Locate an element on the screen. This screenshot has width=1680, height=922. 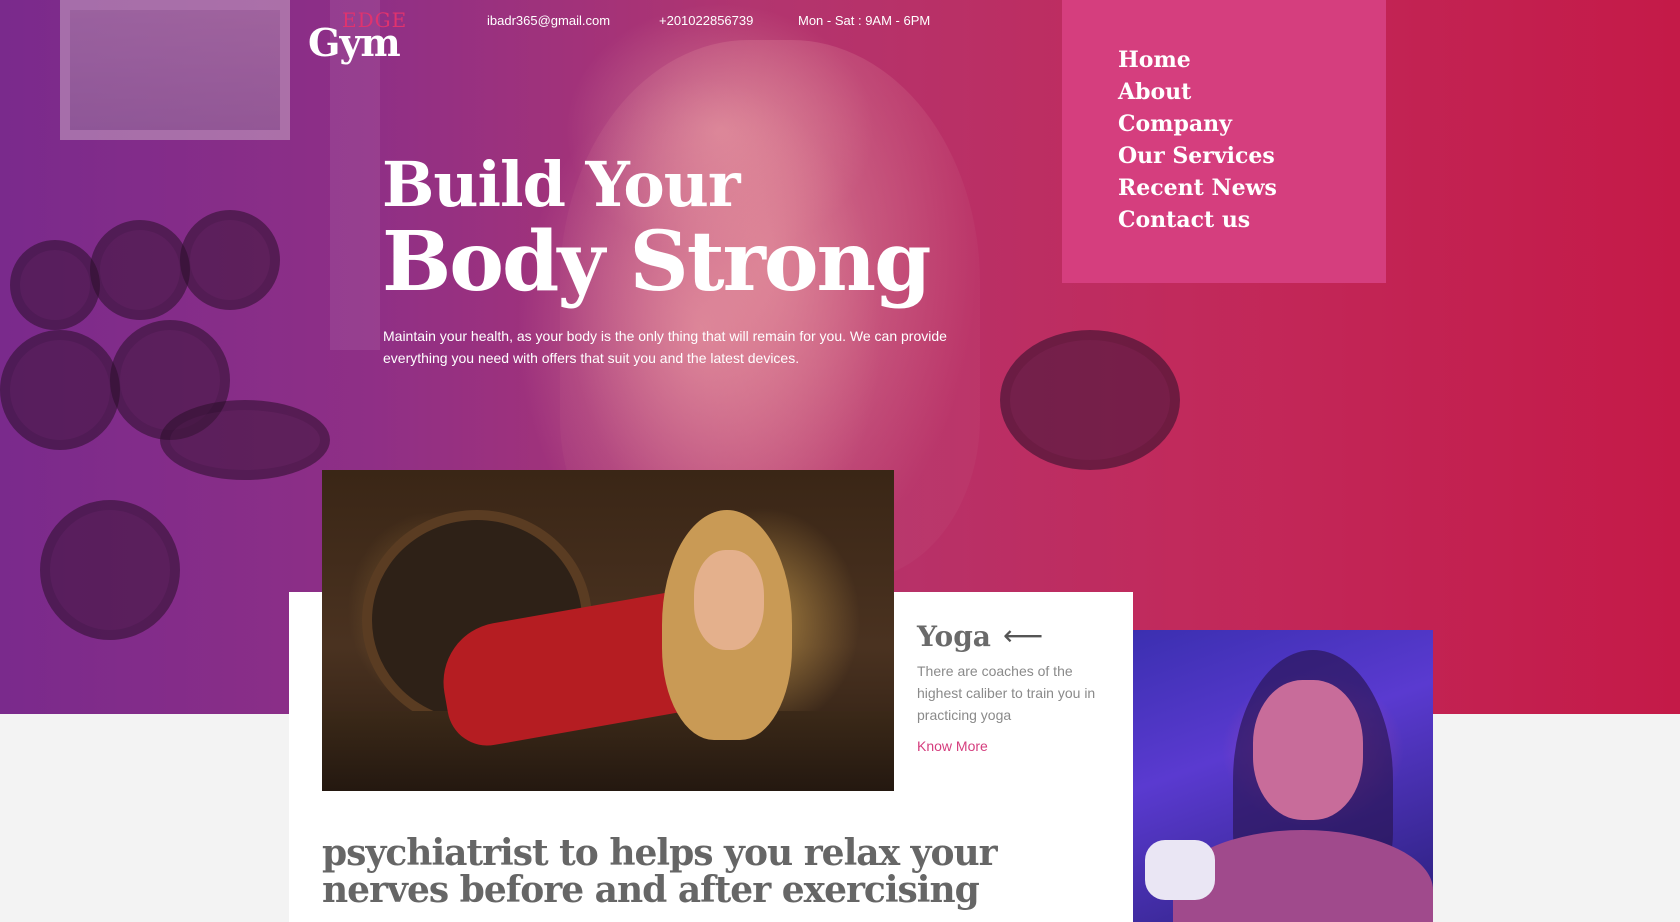
boxing-image-face is located at coordinates (1308, 750).